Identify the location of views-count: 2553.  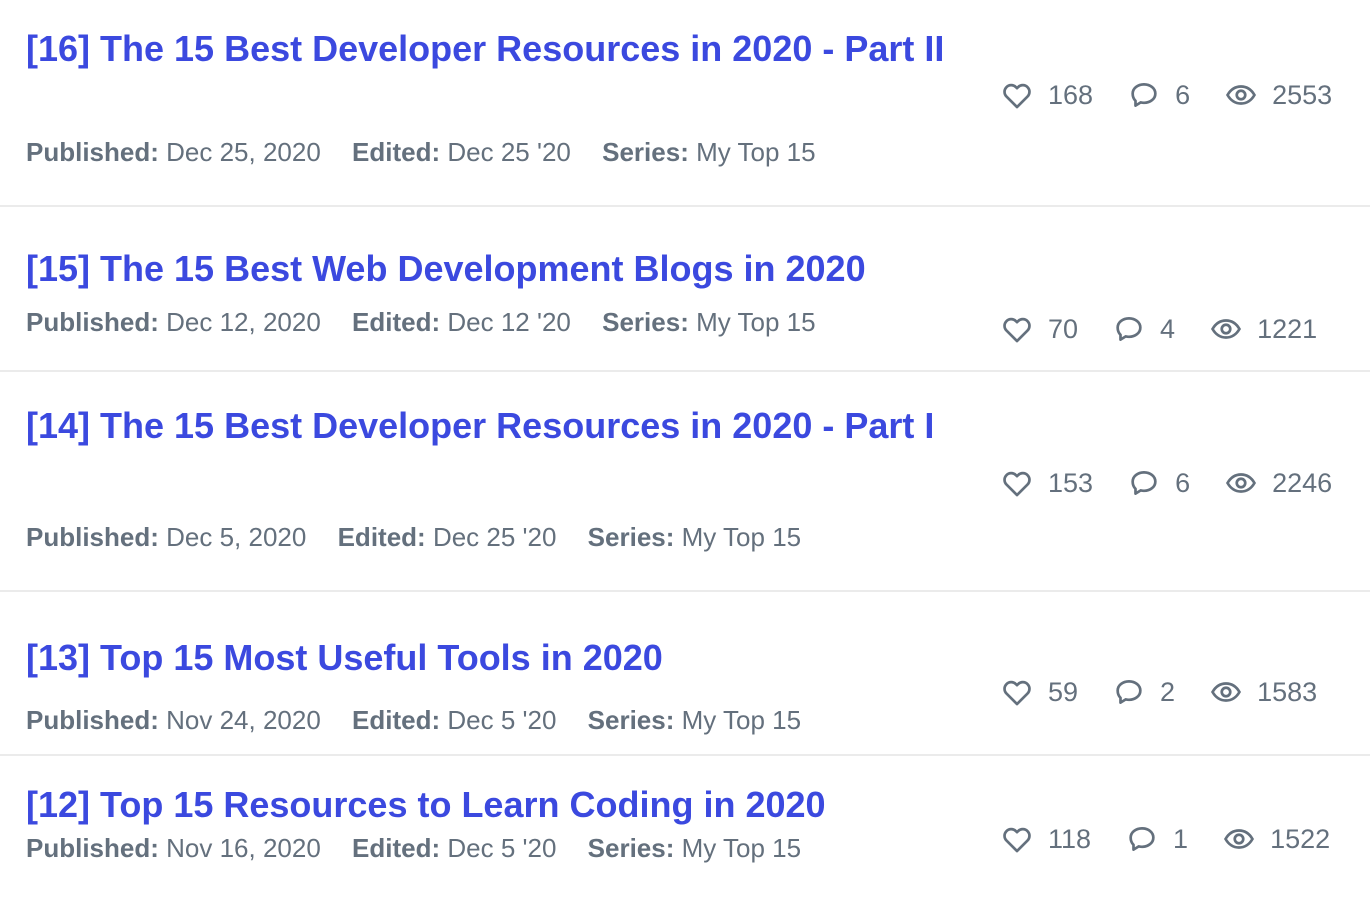
(1302, 94).